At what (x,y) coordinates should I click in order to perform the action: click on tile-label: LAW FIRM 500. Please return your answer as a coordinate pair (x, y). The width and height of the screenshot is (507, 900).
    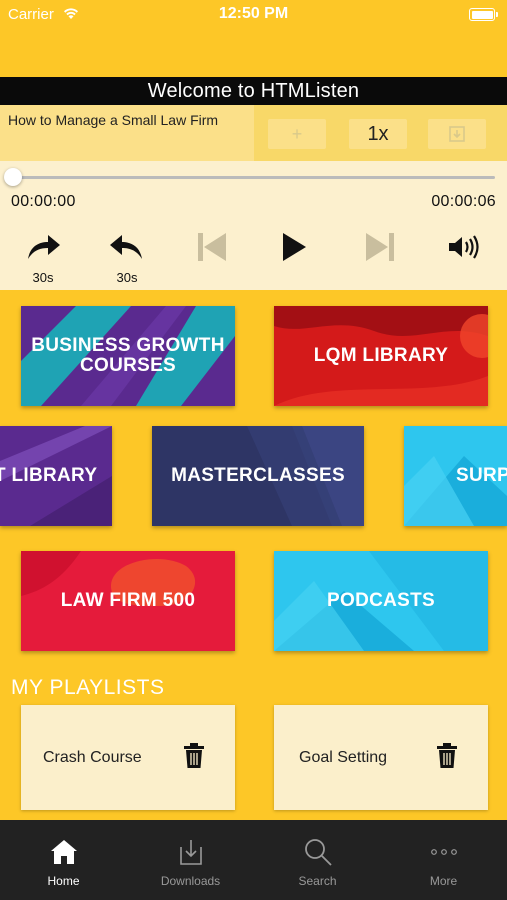
    Looking at the image, I should click on (128, 600).